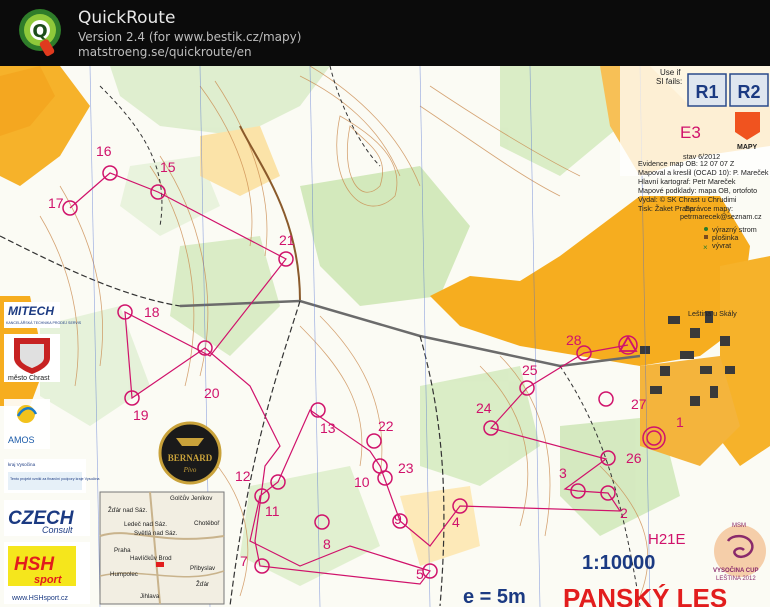 Image resolution: width=770 pixels, height=607 pixels. Describe the element at coordinates (386, 426) in the screenshot. I see `control-number: 22` at that location.